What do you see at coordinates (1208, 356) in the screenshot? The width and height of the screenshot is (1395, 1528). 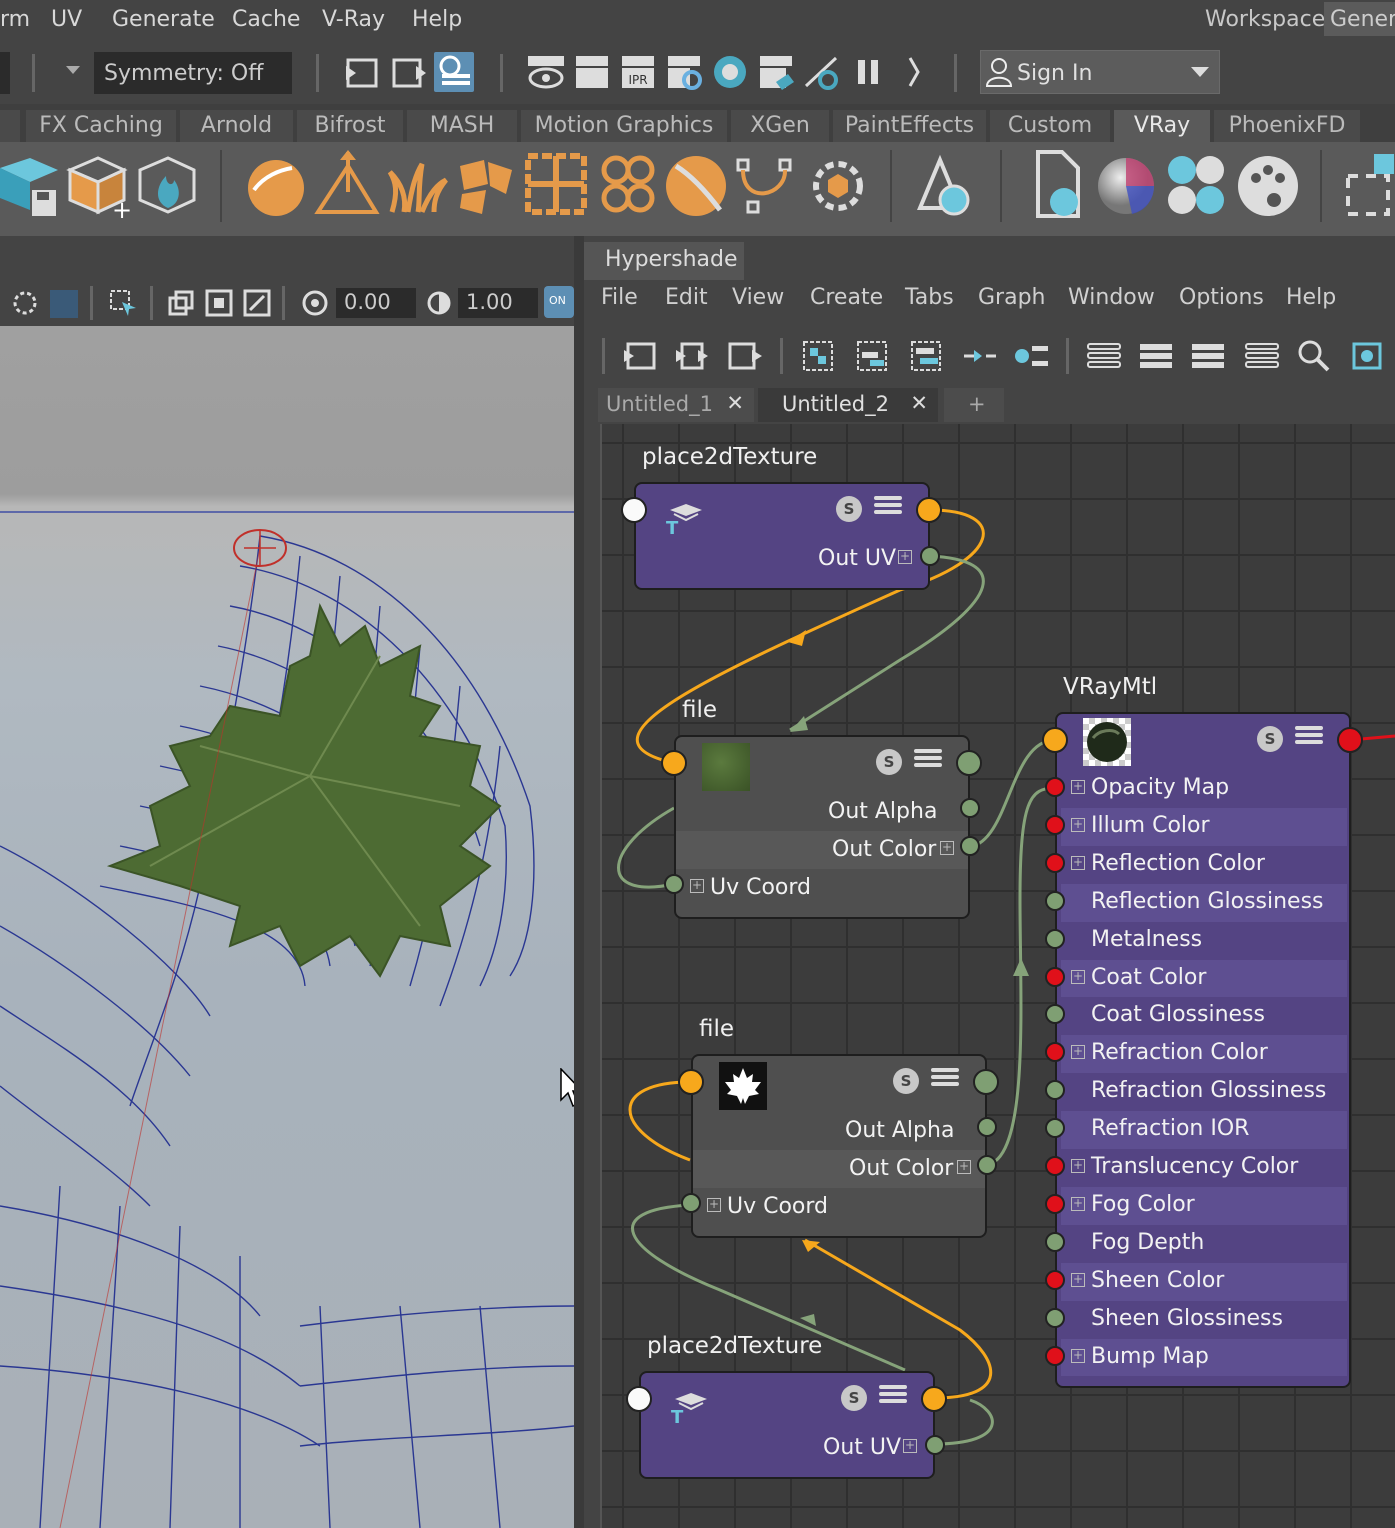 I see `attr-view-primary-icon` at bounding box center [1208, 356].